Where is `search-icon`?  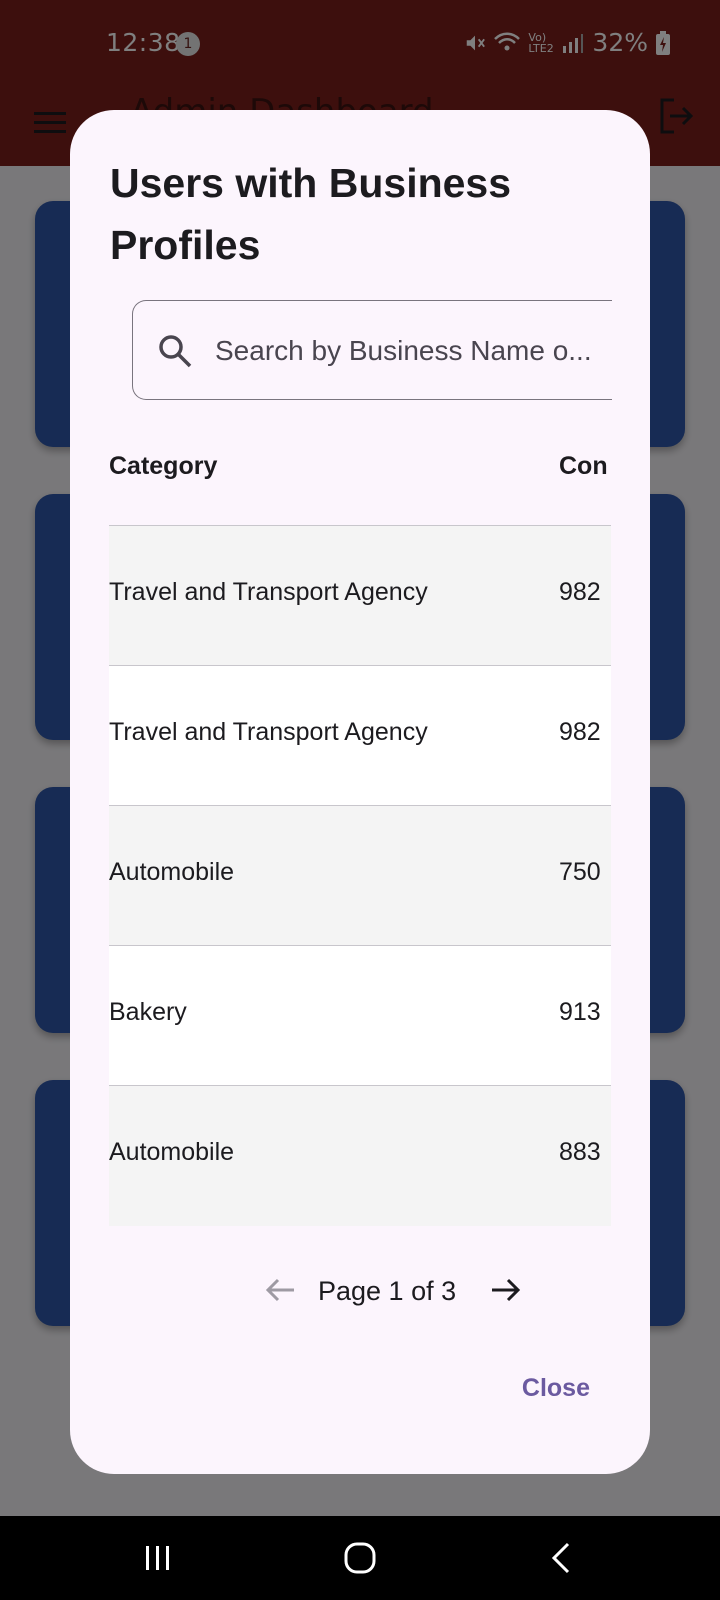 search-icon is located at coordinates (175, 351).